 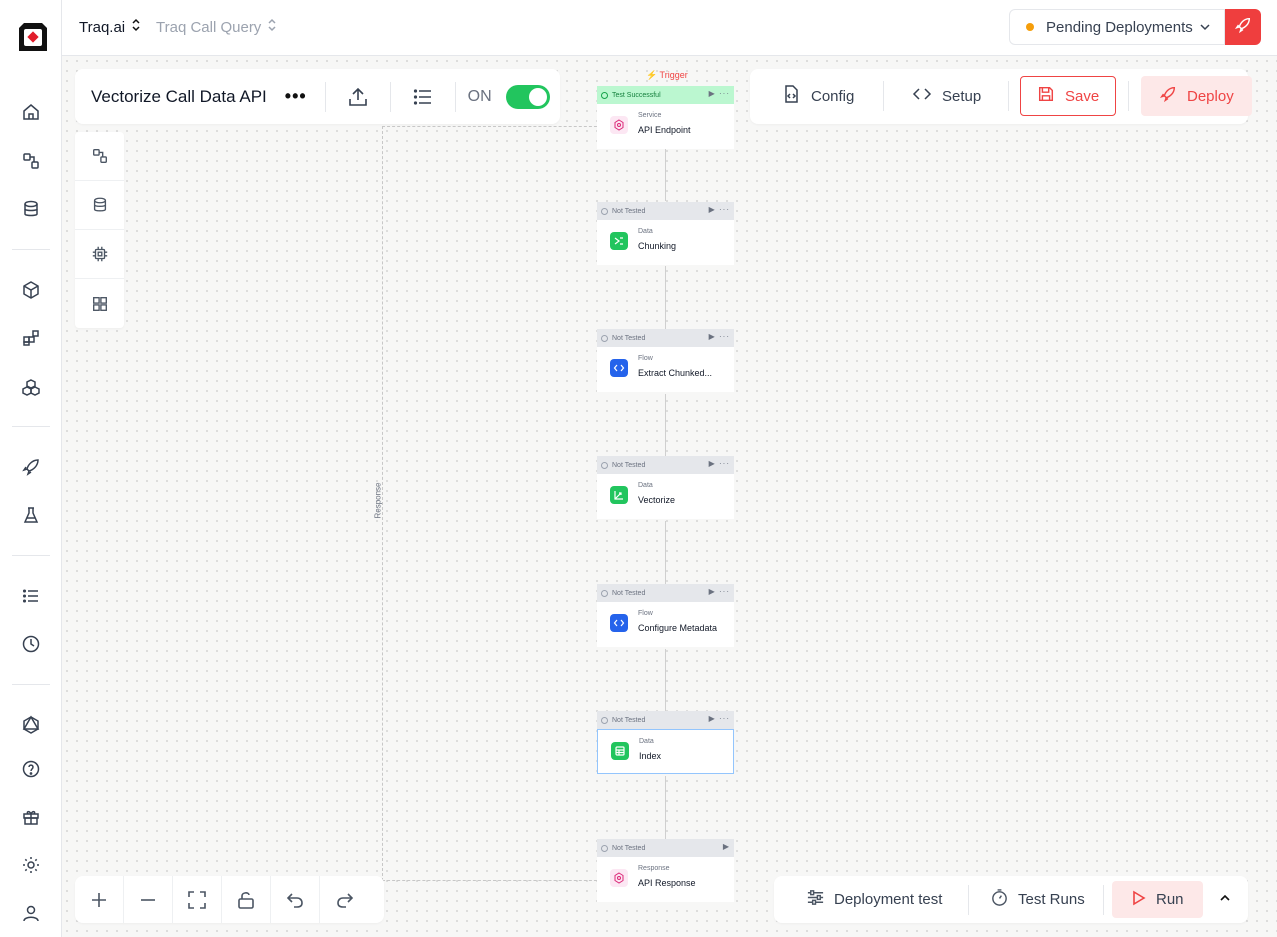 What do you see at coordinates (1068, 96) in the screenshot?
I see `save-button: Save` at bounding box center [1068, 96].